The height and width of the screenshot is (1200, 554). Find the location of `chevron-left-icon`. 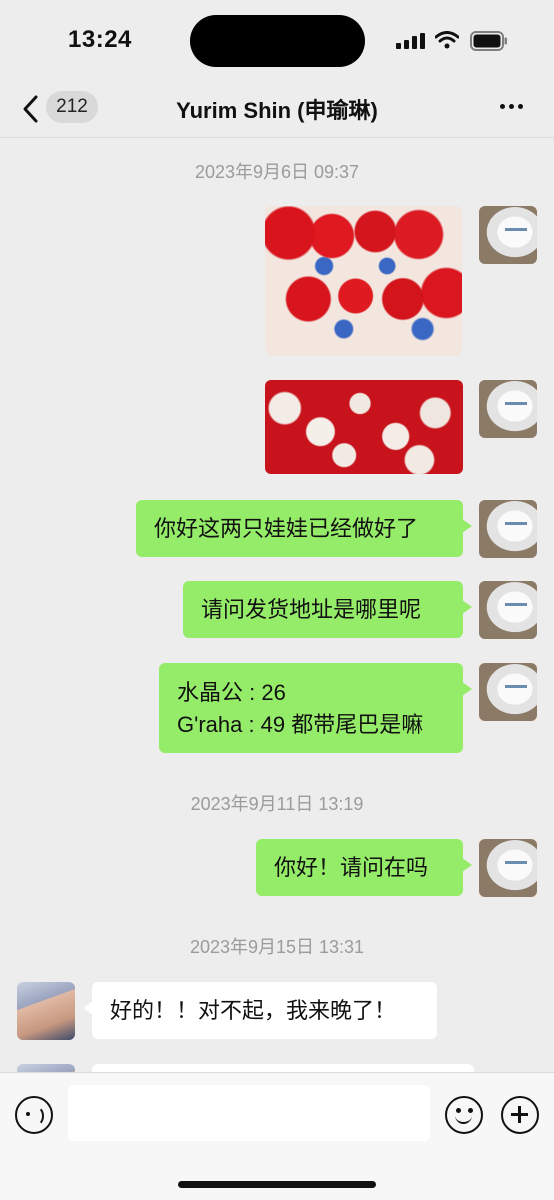

chevron-left-icon is located at coordinates (31, 109).